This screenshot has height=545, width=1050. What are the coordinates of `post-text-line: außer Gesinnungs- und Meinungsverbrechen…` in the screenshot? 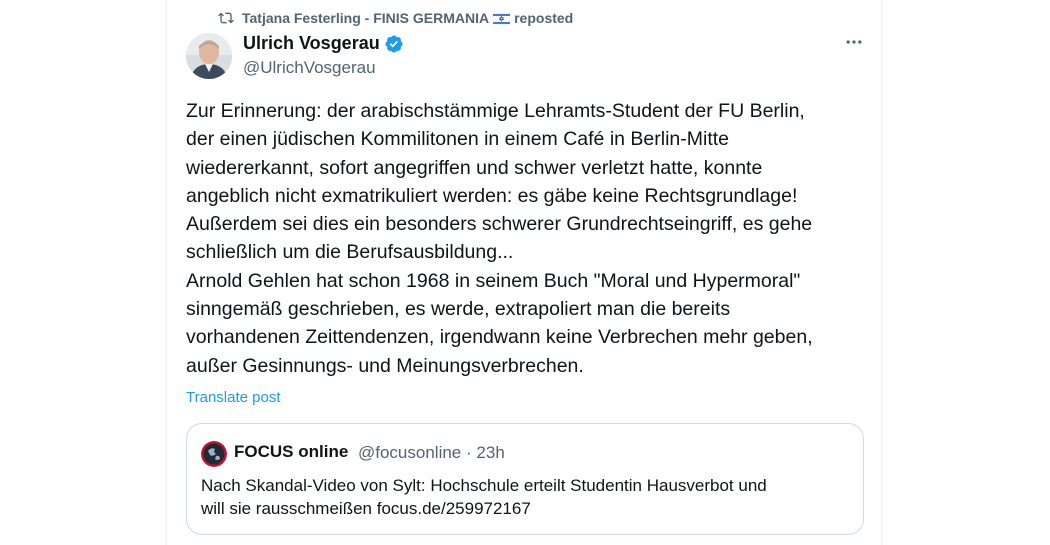 It's located at (385, 365).